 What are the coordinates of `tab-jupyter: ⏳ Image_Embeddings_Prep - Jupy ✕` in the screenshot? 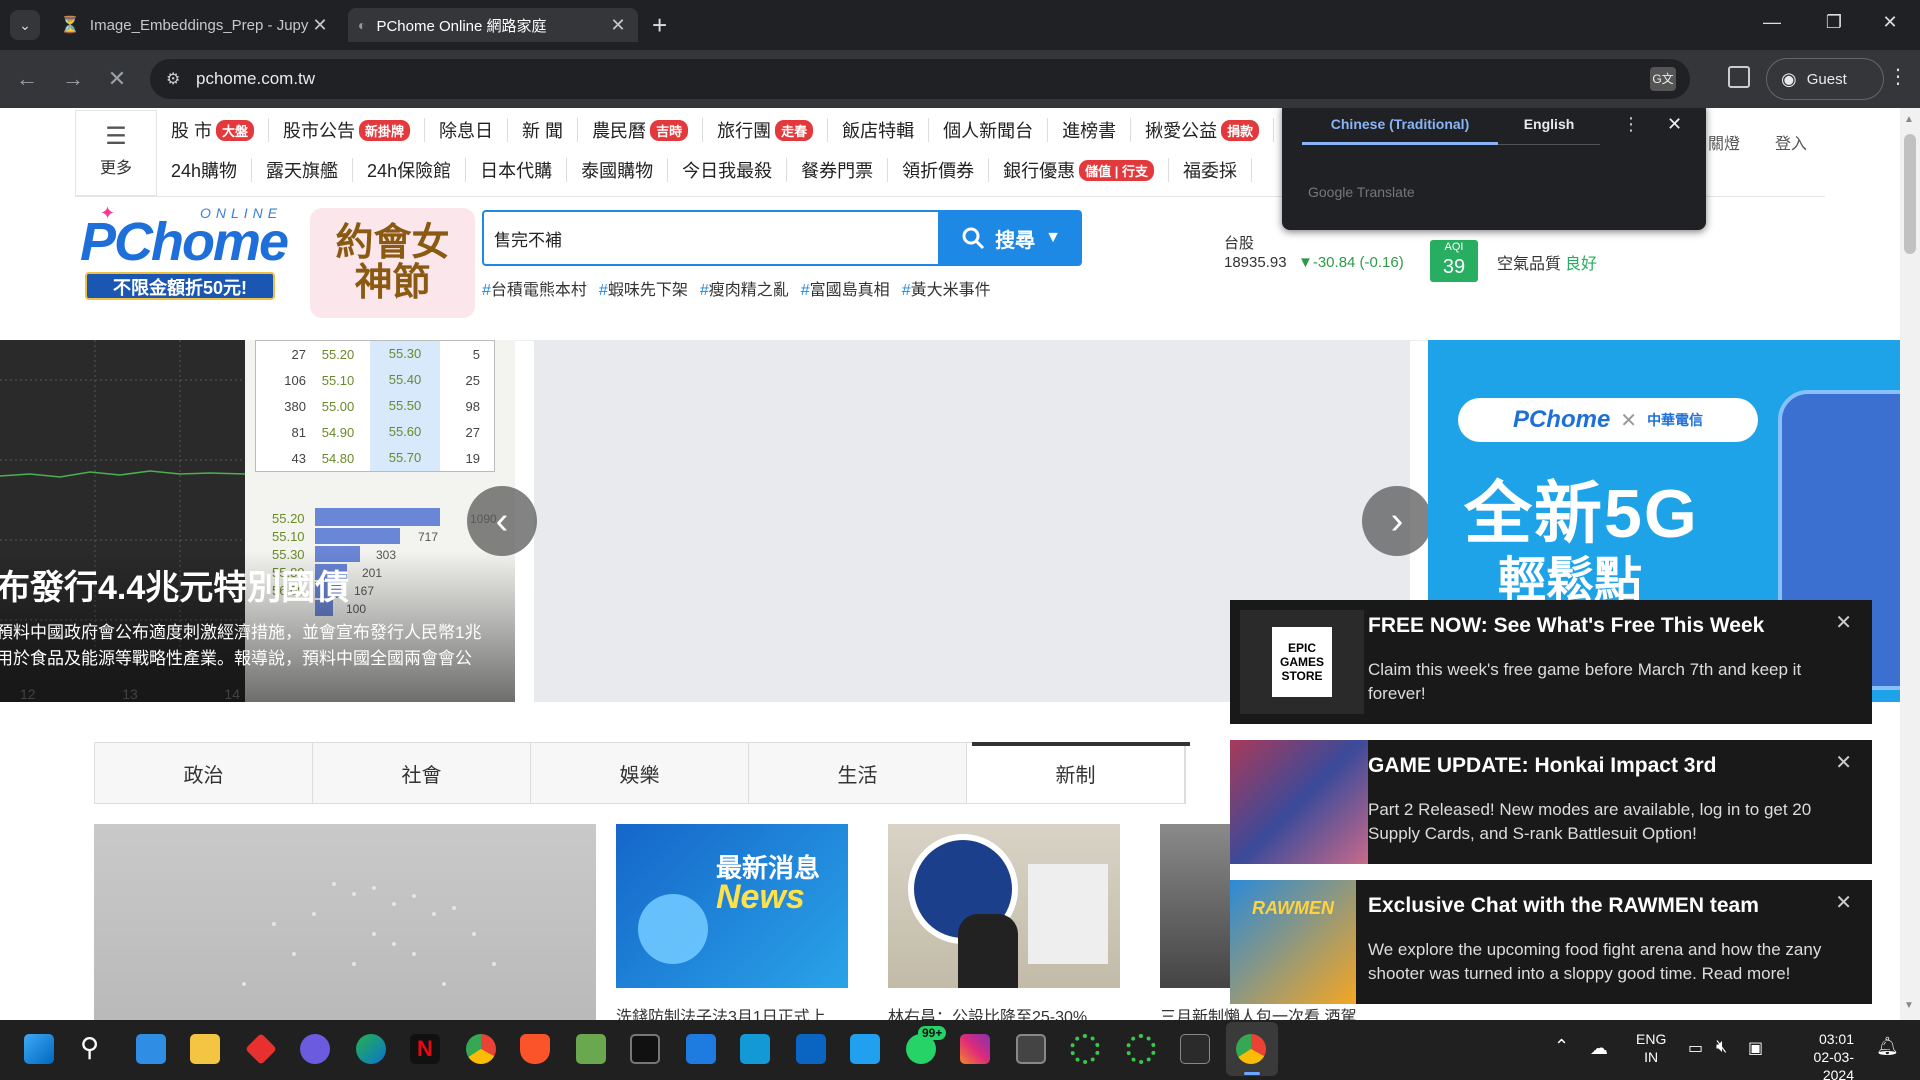 It's located at (195, 25).